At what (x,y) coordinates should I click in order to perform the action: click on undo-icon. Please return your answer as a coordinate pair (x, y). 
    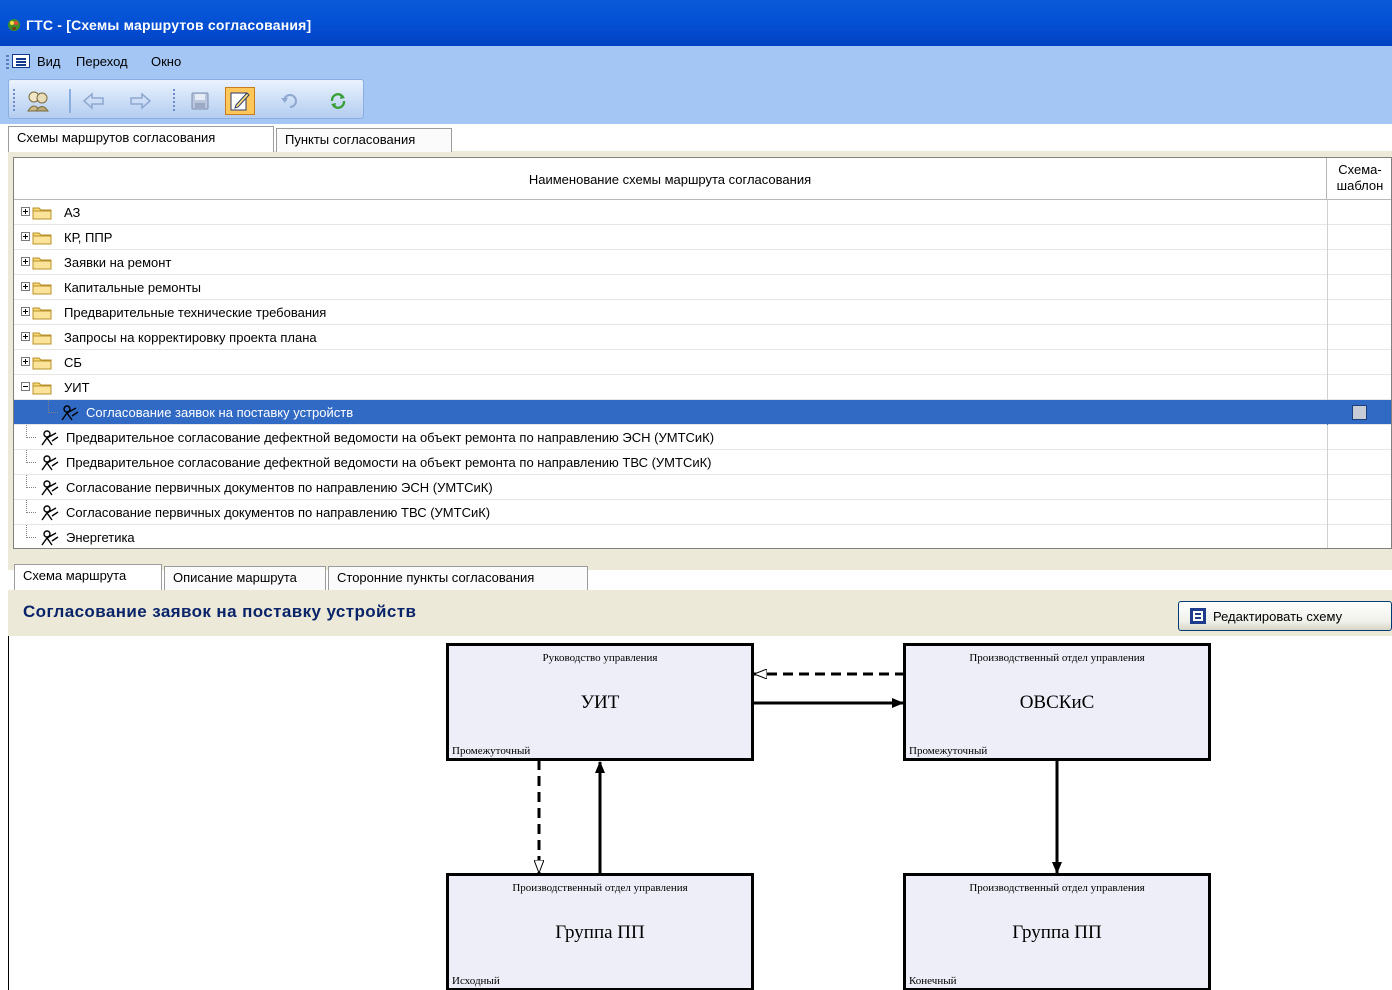
    Looking at the image, I should click on (290, 101).